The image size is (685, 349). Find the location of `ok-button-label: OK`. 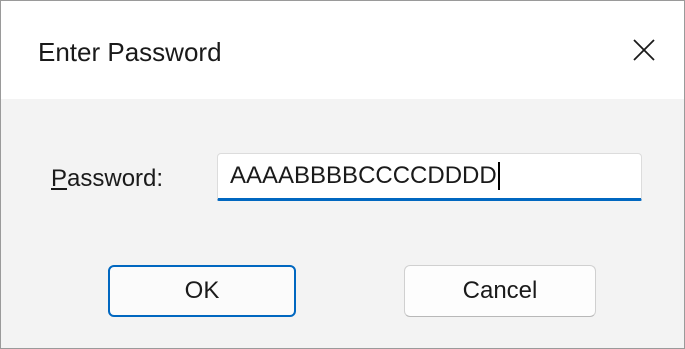

ok-button-label: OK is located at coordinates (202, 290).